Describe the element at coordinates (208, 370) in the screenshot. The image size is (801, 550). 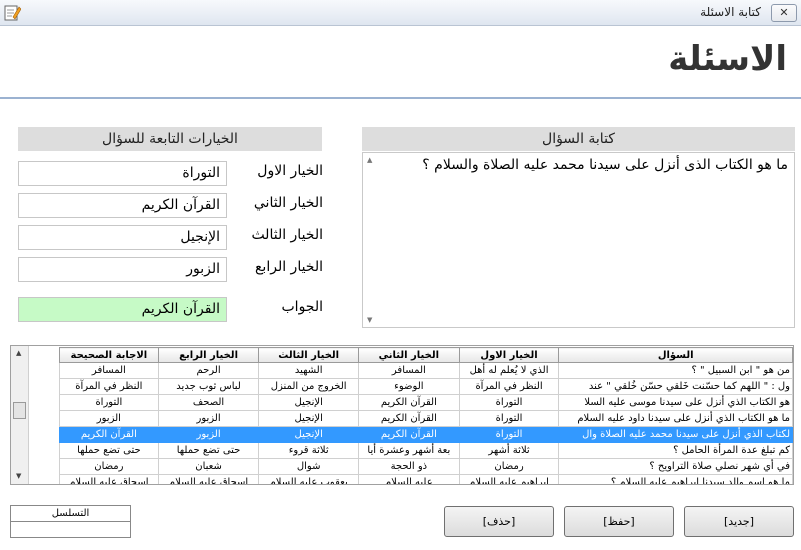
I see `table-cell: الرحم` at that location.